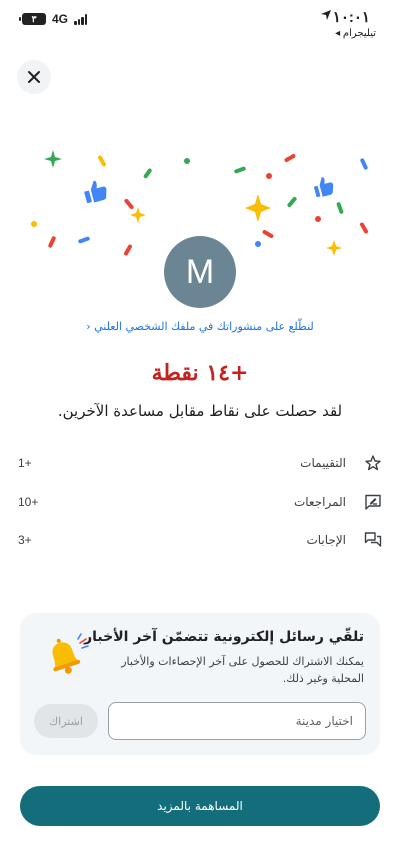  I want to click on status-indicators: ٣ 4G, so click(53, 19).